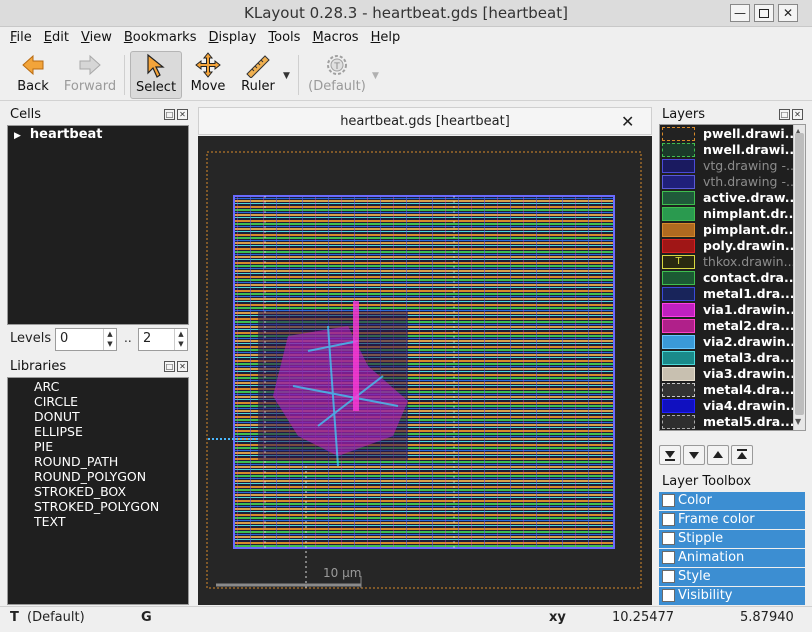 The width and height of the screenshot is (812, 632). I want to click on levels-from-spinbox: 0 ▲ ▼, so click(86, 339).